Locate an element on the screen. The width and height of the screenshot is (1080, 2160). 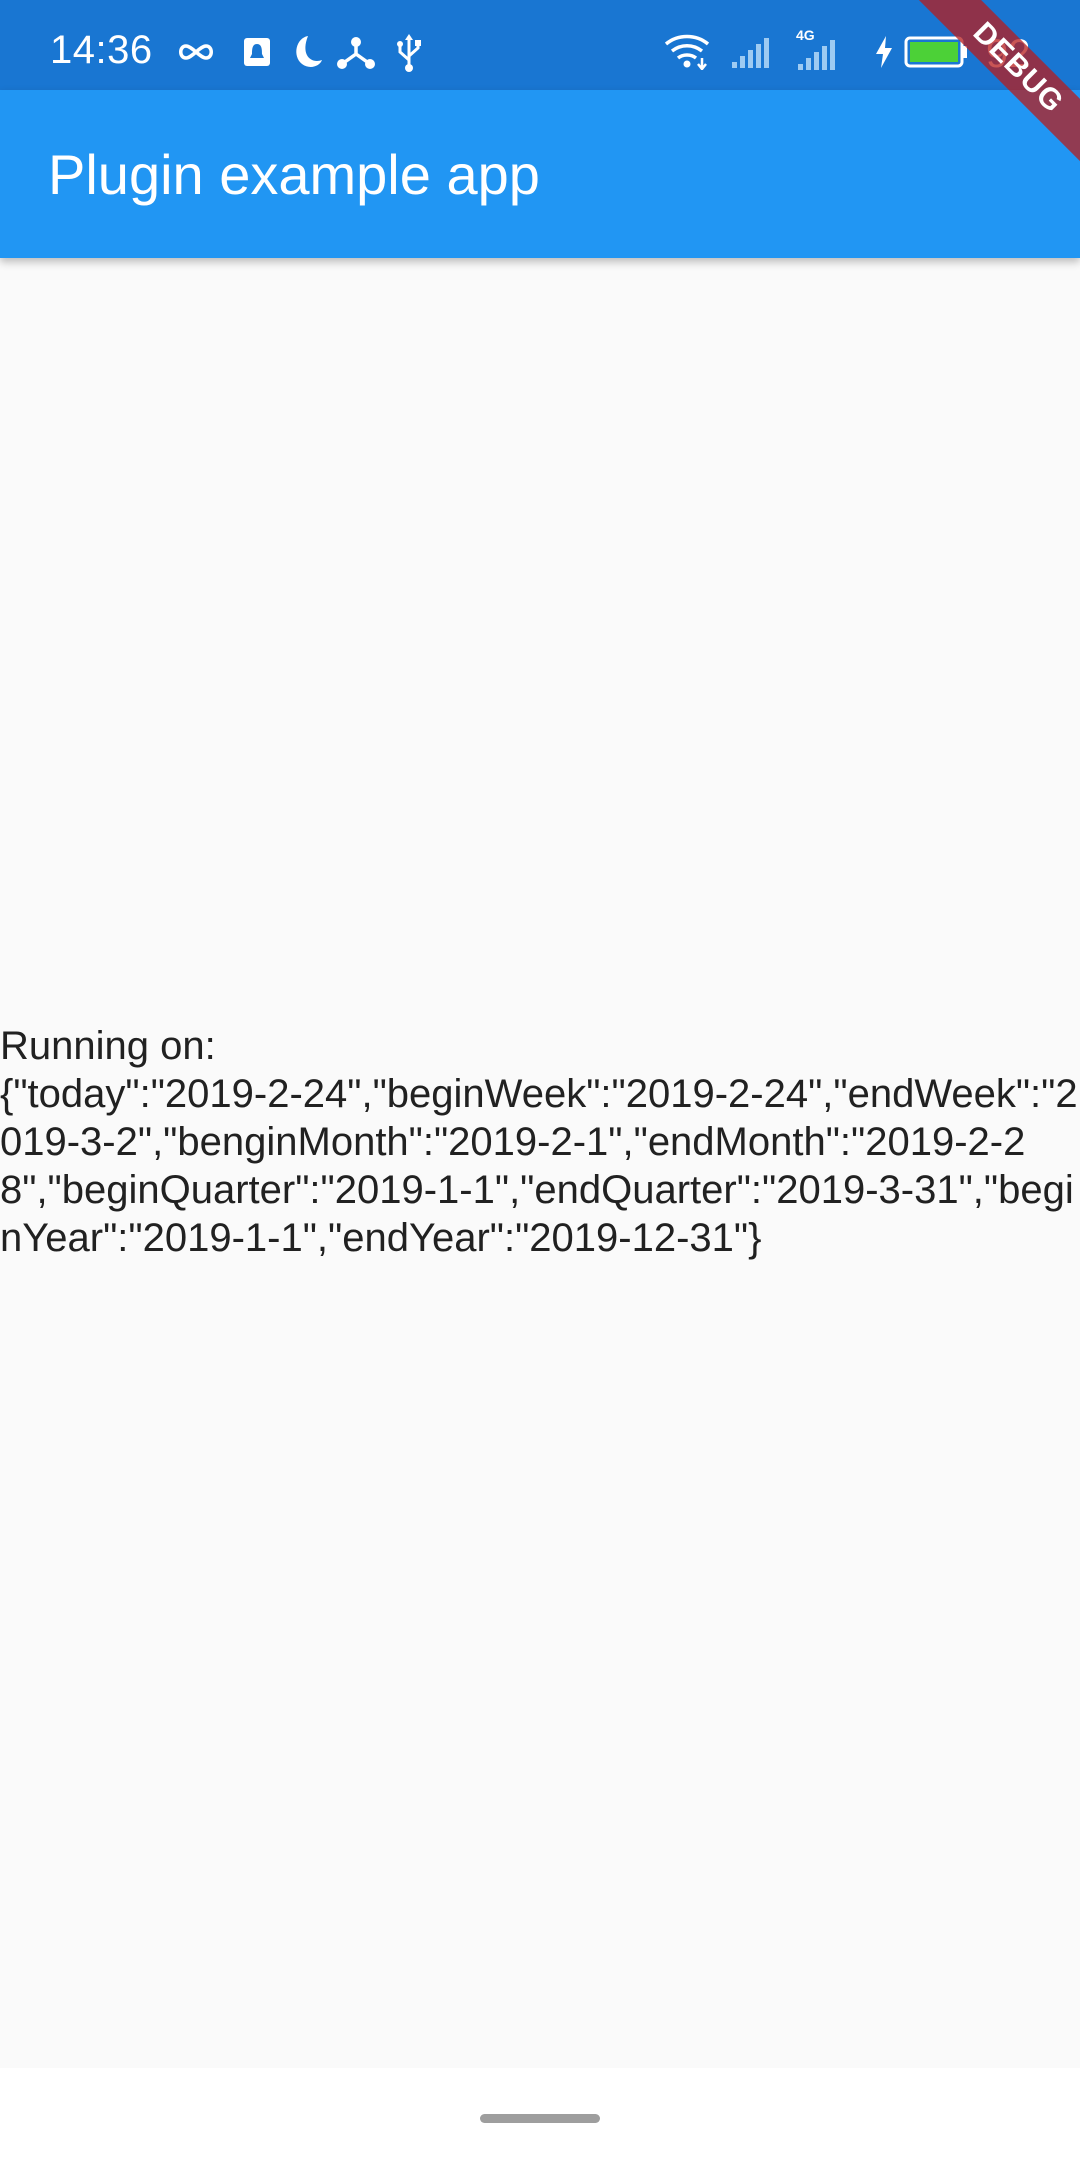
usb-icon is located at coordinates (409, 53).